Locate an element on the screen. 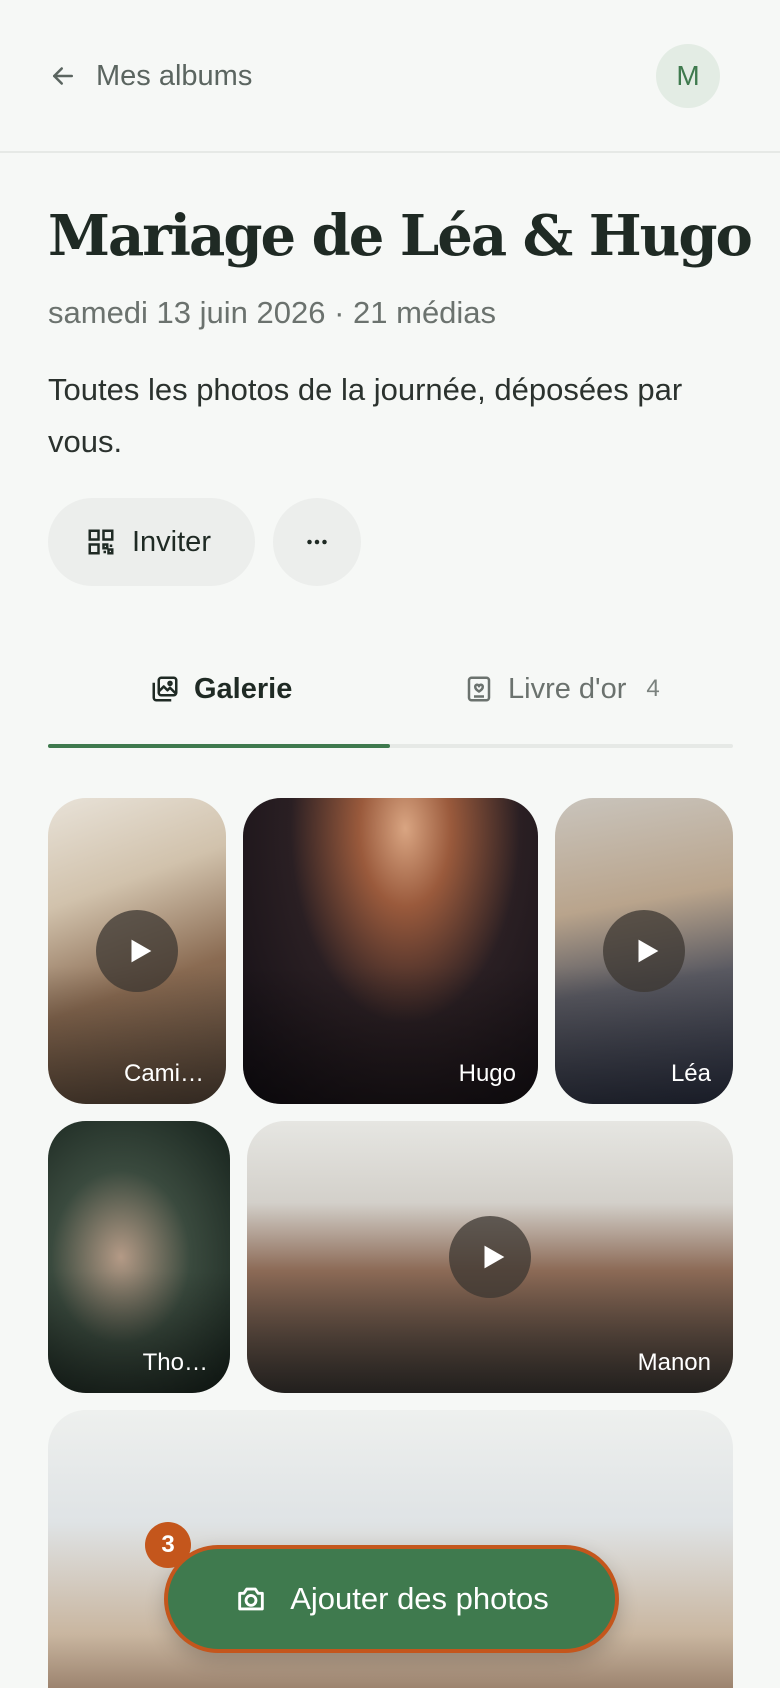 The height and width of the screenshot is (1688, 780). guestbook-icon is located at coordinates (479, 689).